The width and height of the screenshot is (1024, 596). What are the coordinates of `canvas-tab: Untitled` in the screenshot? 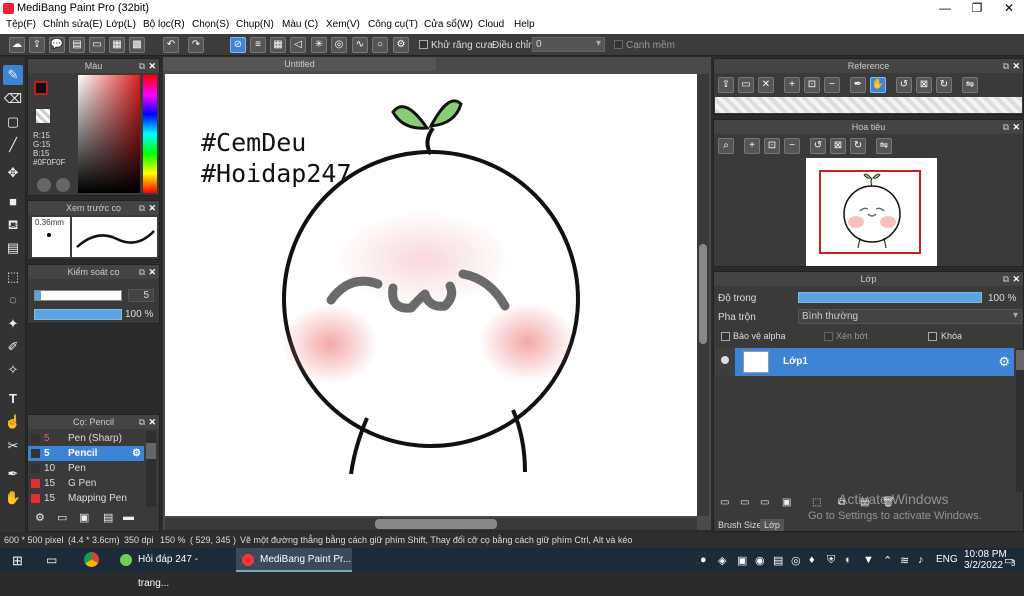 It's located at (299, 64).